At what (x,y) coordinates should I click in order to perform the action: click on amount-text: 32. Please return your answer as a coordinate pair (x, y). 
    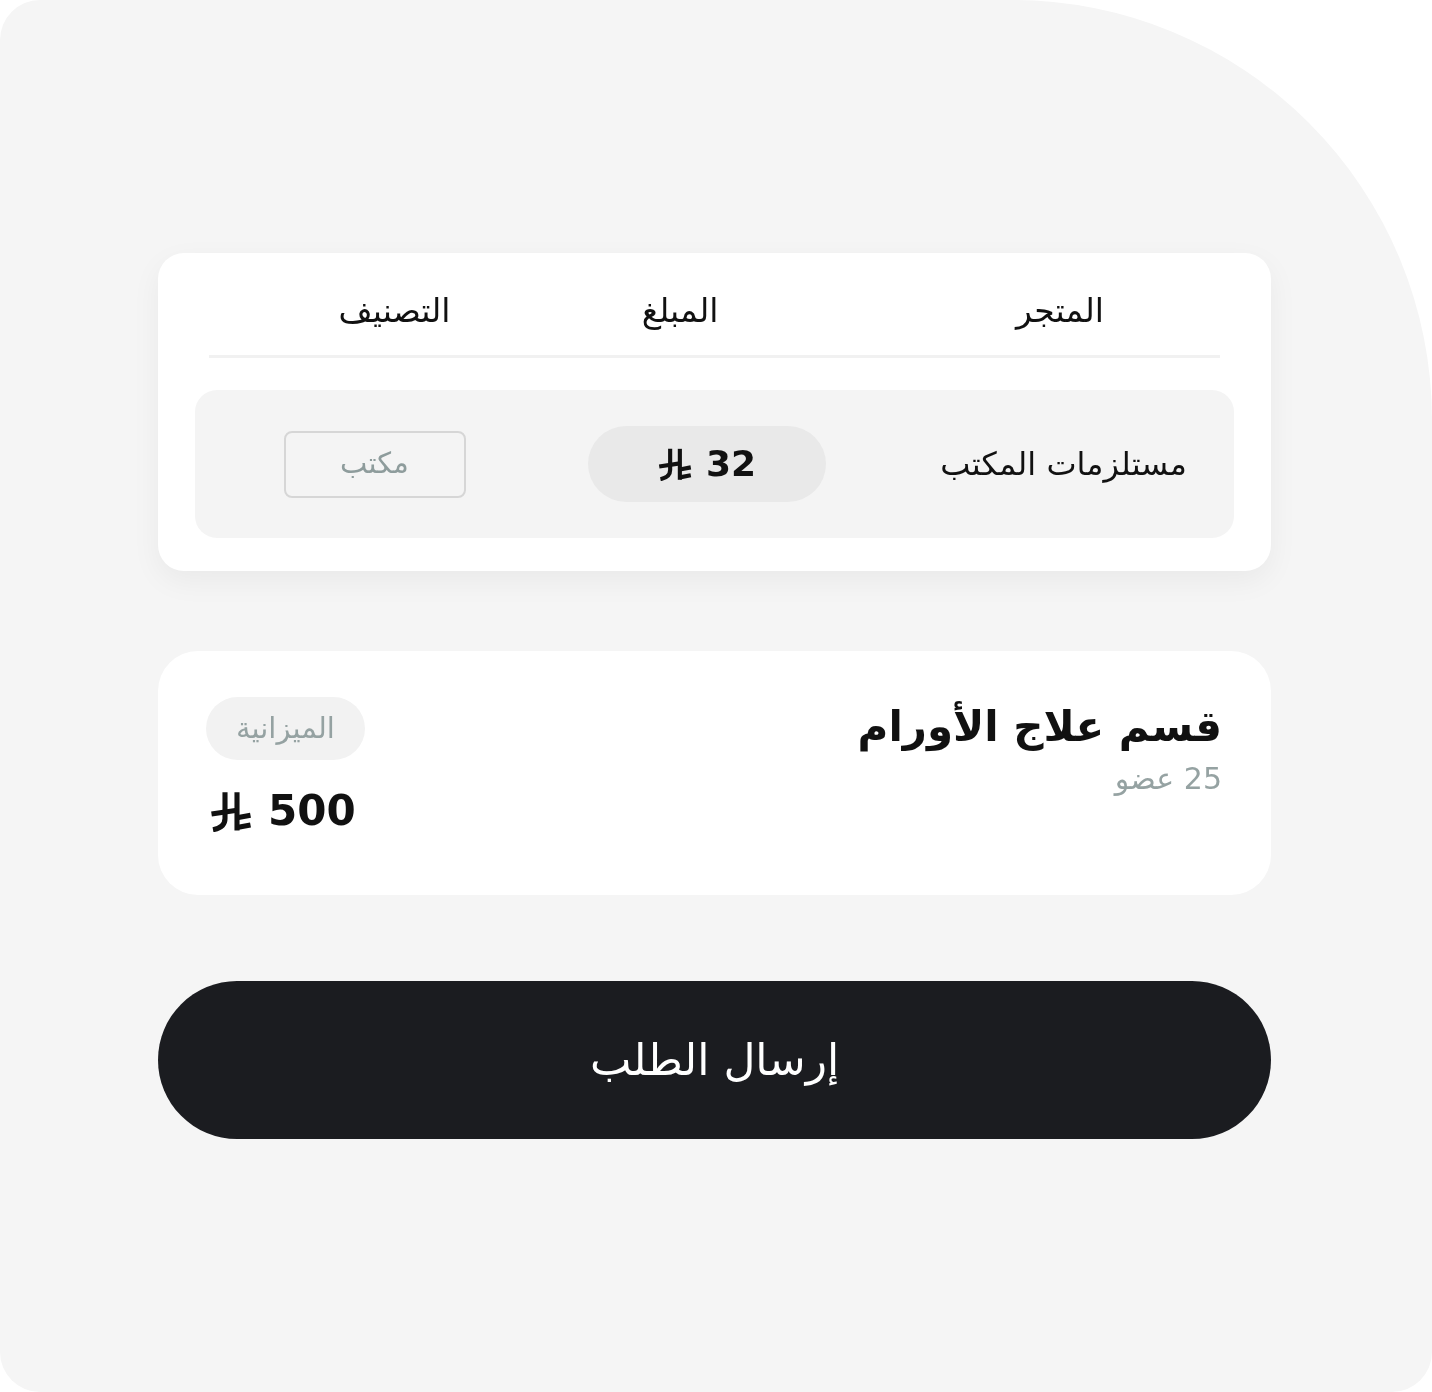
    Looking at the image, I should click on (731, 464).